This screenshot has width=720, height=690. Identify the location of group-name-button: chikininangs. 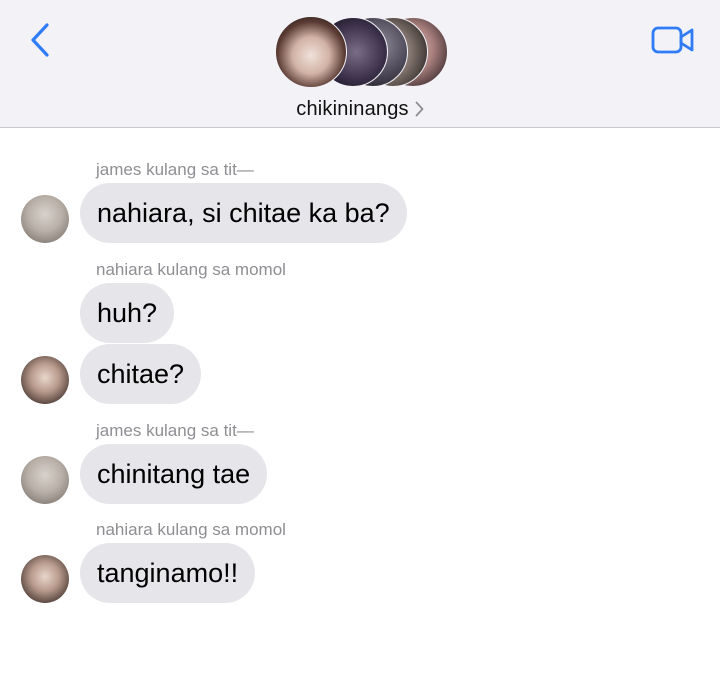
(360, 109).